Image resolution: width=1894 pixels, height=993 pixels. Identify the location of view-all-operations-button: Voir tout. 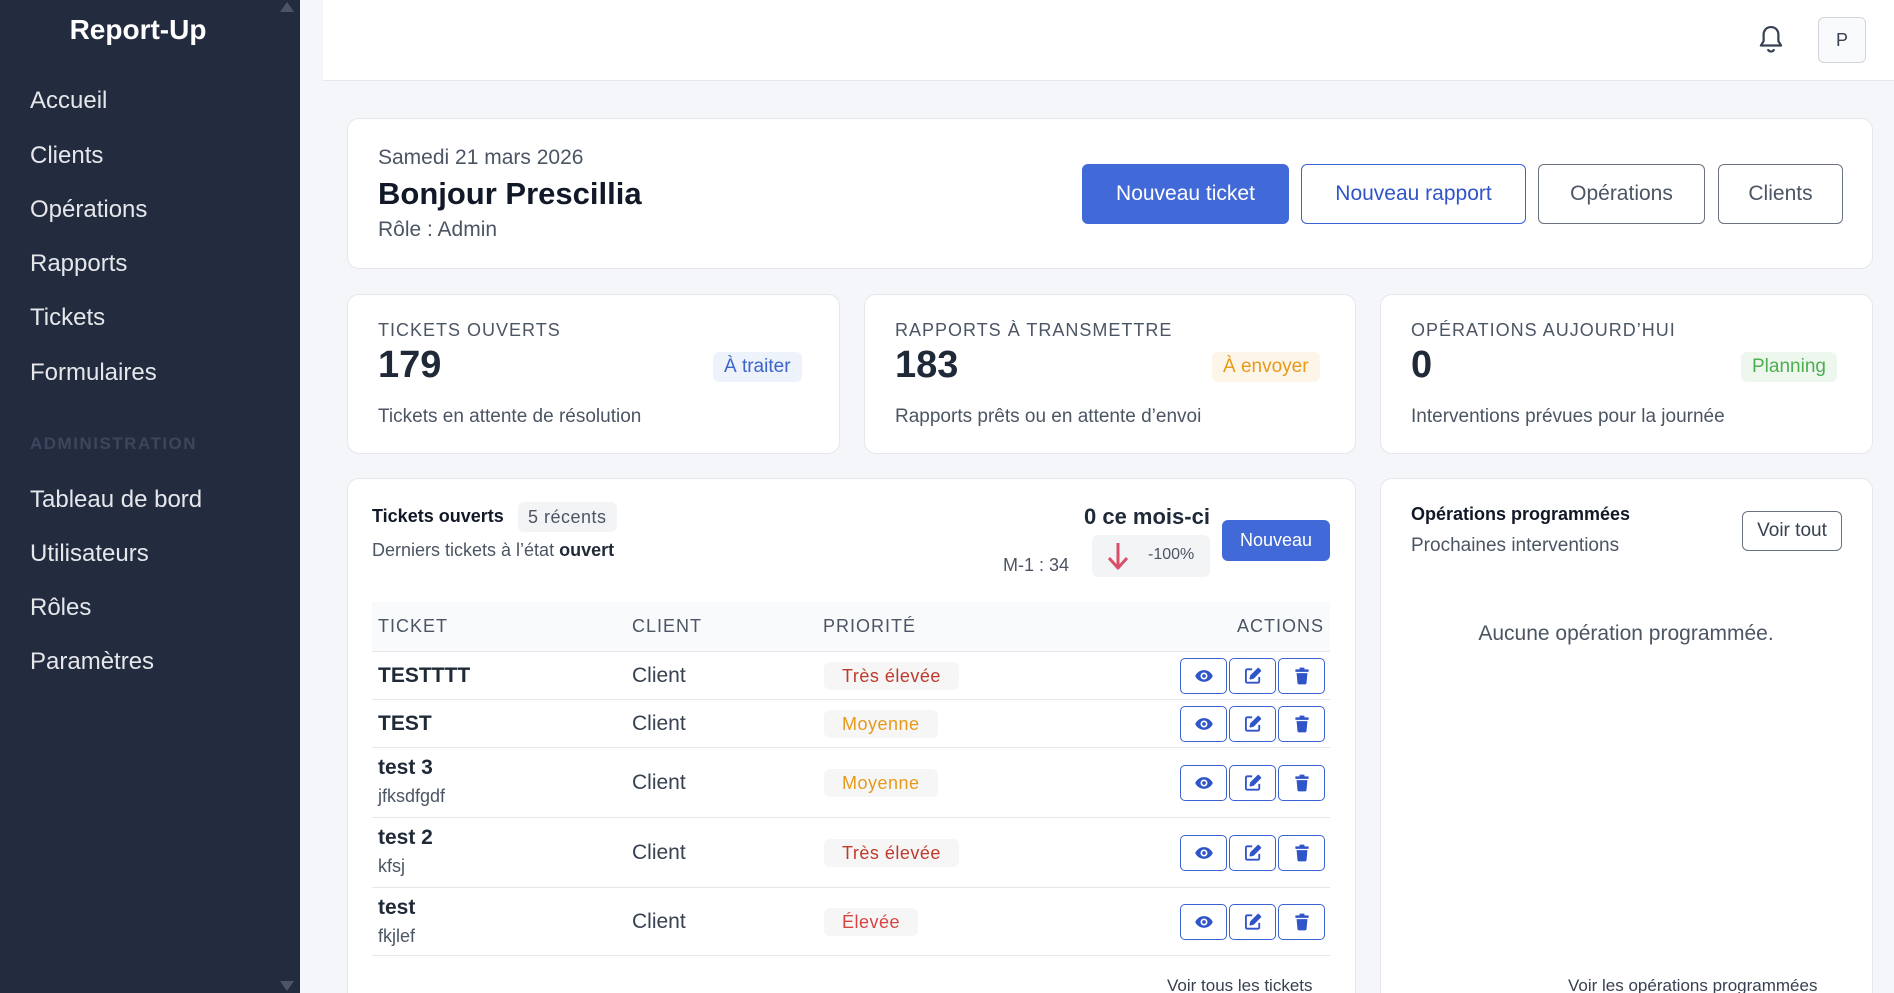
(1792, 531).